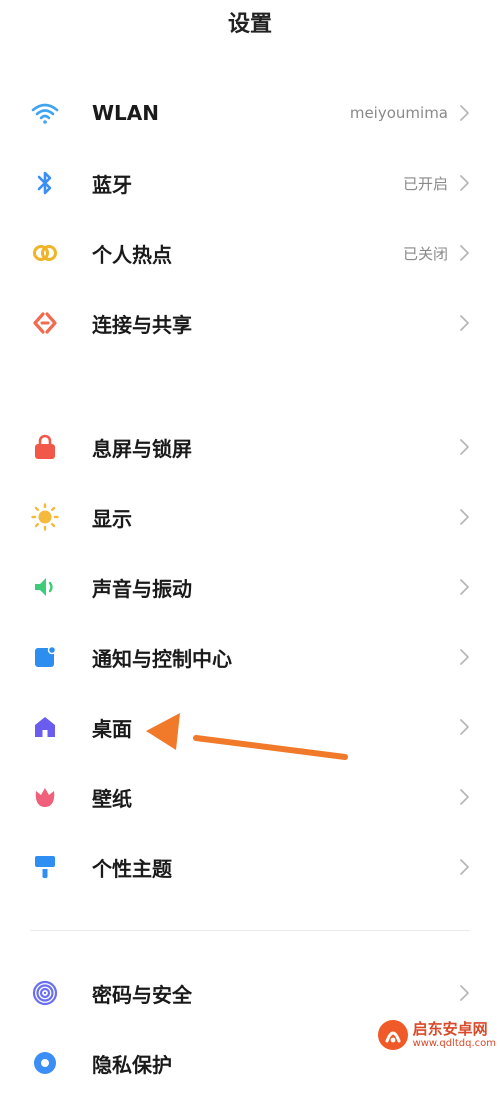  I want to click on settings-item-label: 个人热点, so click(132, 254).